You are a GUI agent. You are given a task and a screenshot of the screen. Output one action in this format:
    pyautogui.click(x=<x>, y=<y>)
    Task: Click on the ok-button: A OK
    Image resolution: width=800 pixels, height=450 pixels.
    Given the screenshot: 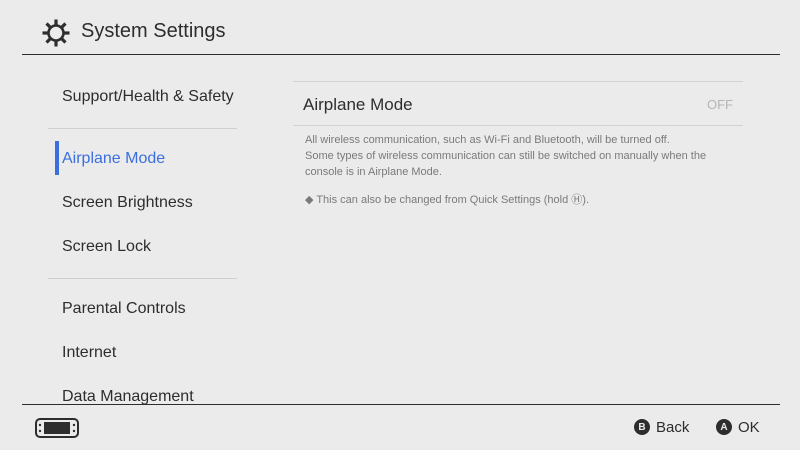 What is the action you would take?
    pyautogui.click(x=738, y=427)
    